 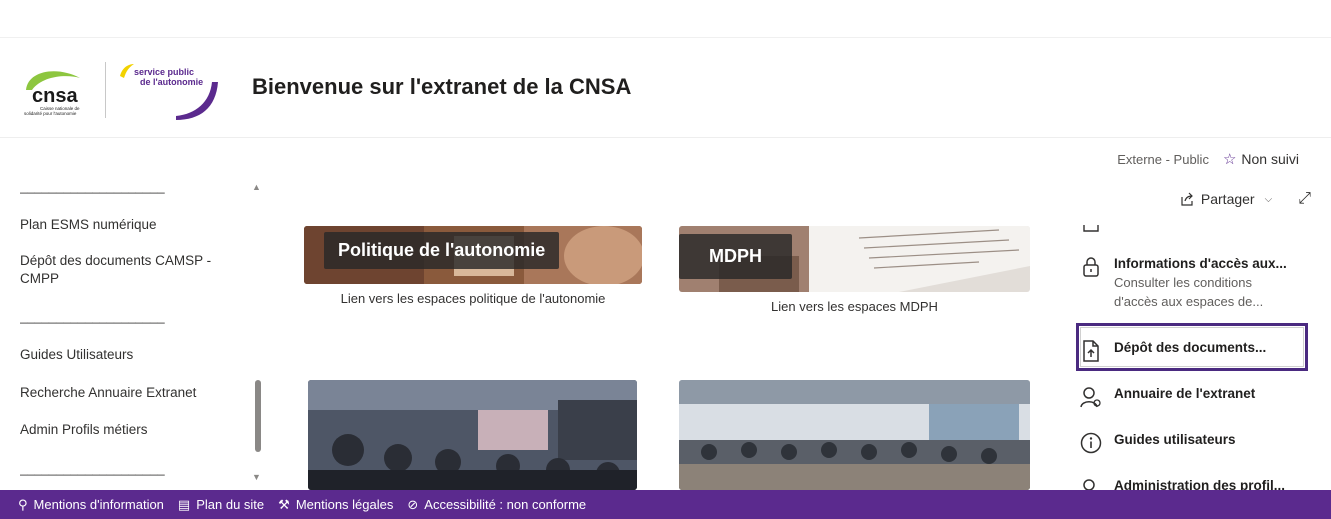 What do you see at coordinates (1091, 267) in the screenshot?
I see `lock-icon` at bounding box center [1091, 267].